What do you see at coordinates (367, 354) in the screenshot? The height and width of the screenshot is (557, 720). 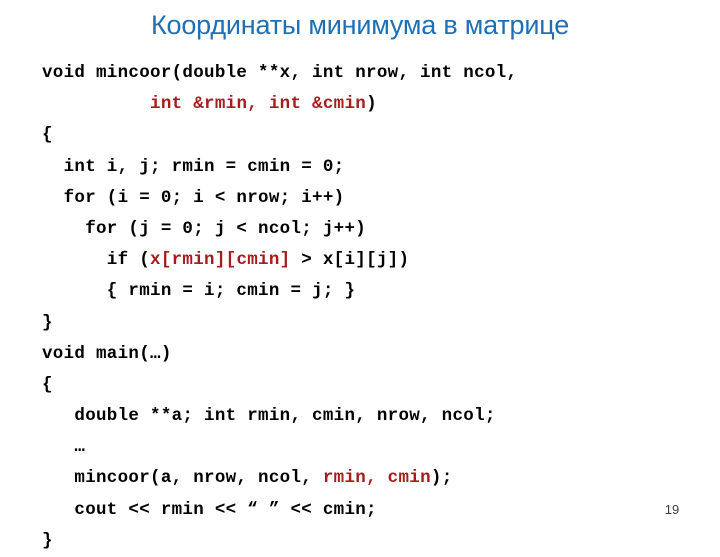 I see `code-line: void main(…)` at bounding box center [367, 354].